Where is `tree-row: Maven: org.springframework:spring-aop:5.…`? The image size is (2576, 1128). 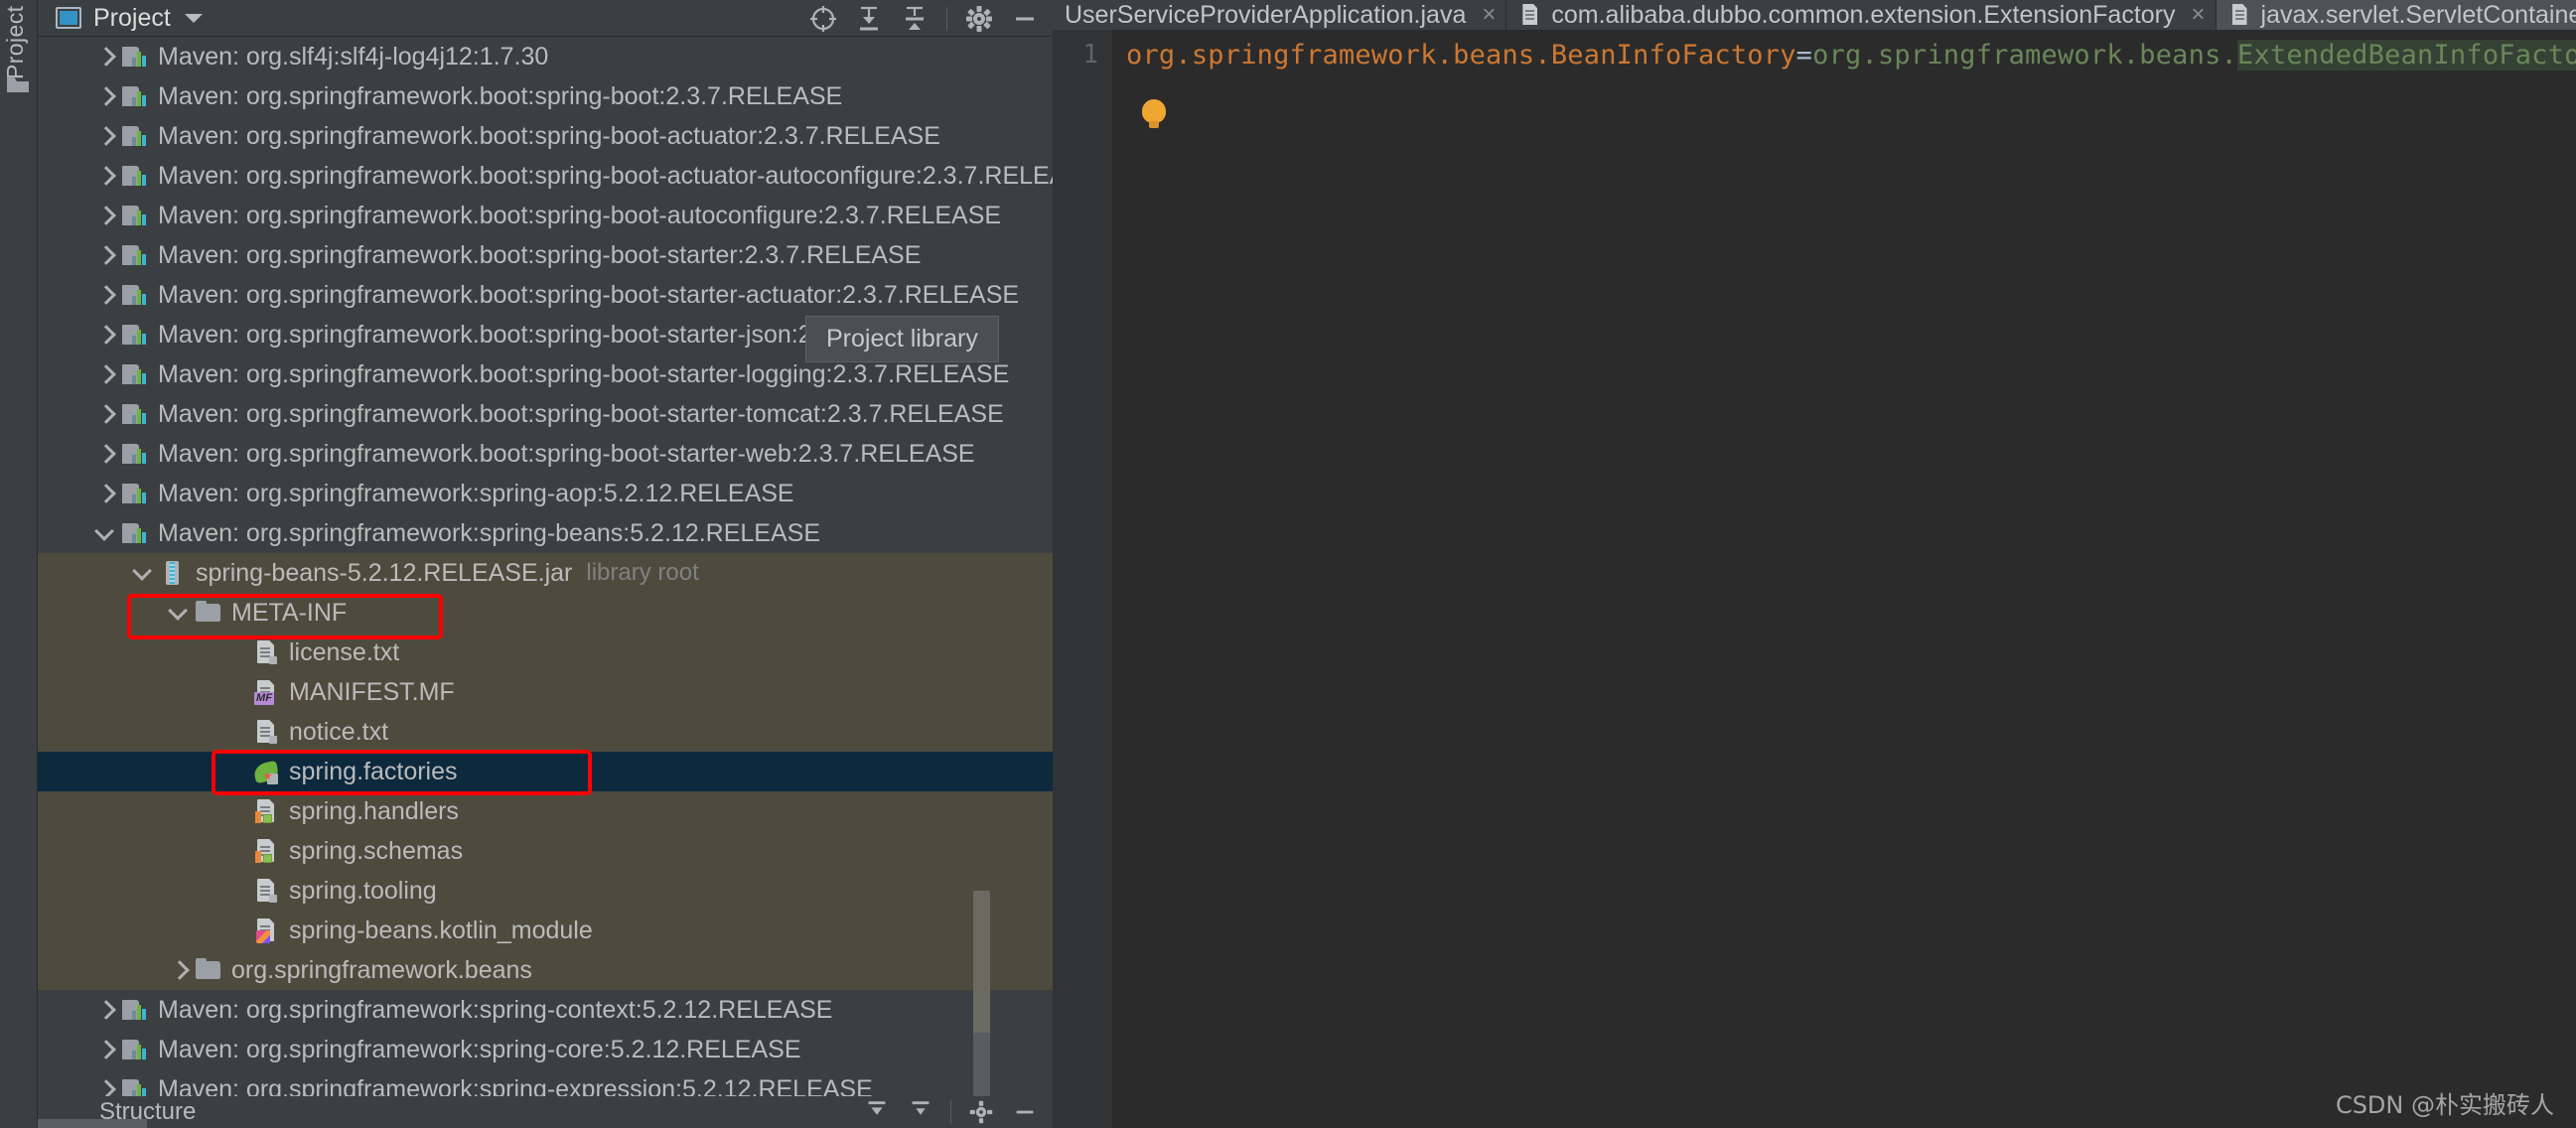 tree-row: Maven: org.springframework:spring-aop:5.… is located at coordinates (546, 493).